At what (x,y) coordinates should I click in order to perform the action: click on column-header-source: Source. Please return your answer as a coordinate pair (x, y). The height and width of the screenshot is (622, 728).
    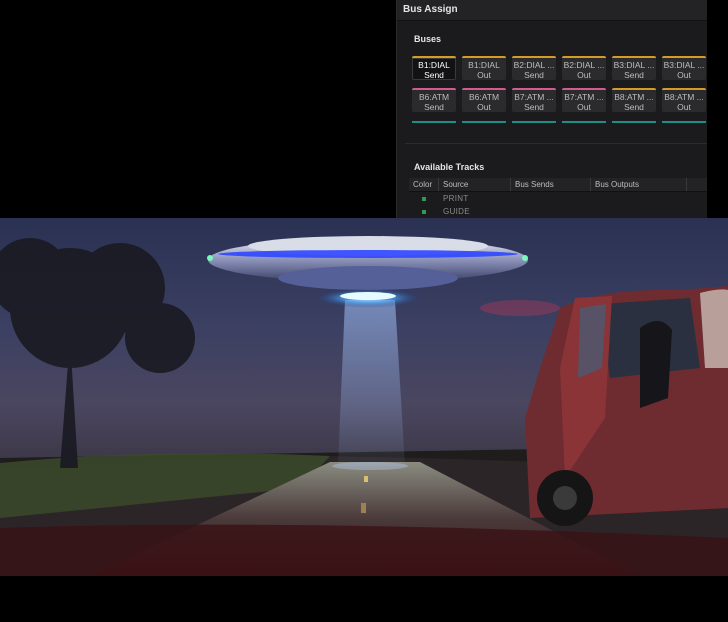
    Looking at the image, I should click on (475, 184).